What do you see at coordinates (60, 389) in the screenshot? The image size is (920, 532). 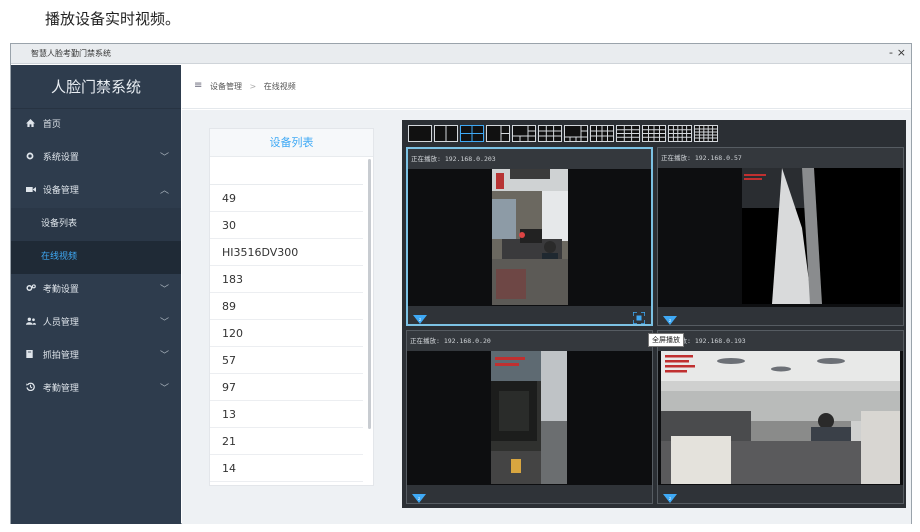 I see `sidebar-item-label: 考勤管理` at bounding box center [60, 389].